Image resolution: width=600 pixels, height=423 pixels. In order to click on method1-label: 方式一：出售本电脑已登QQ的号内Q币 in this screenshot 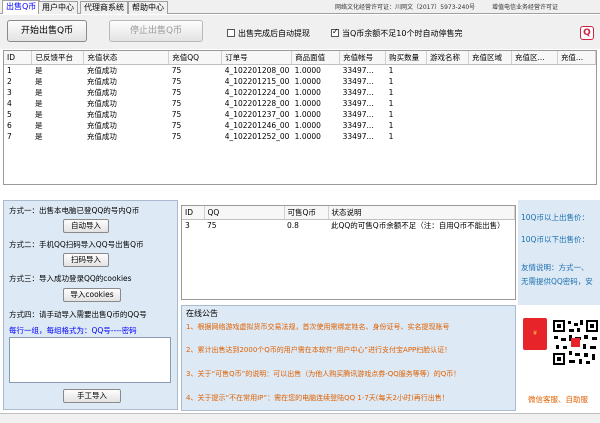, I will do `click(74, 210)`.